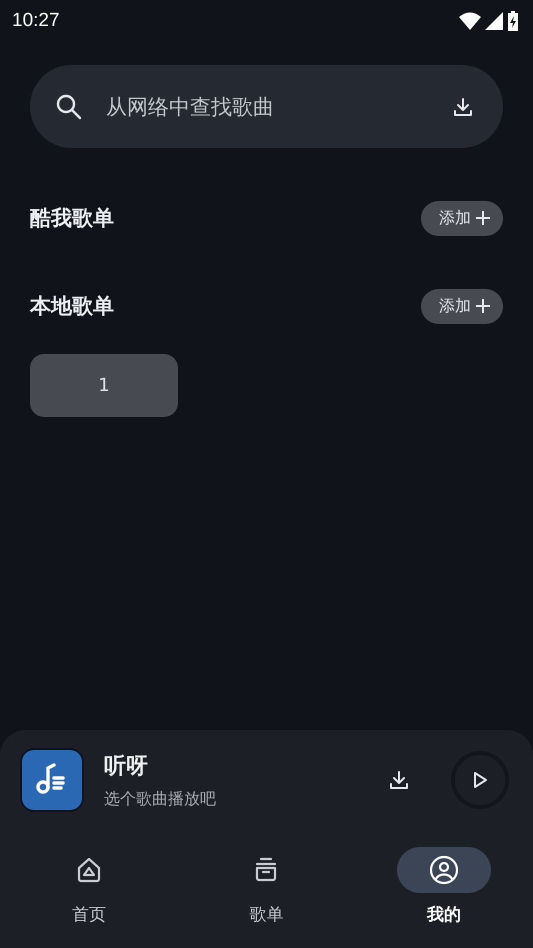  I want to click on section-title: 本地歌单, so click(72, 306).